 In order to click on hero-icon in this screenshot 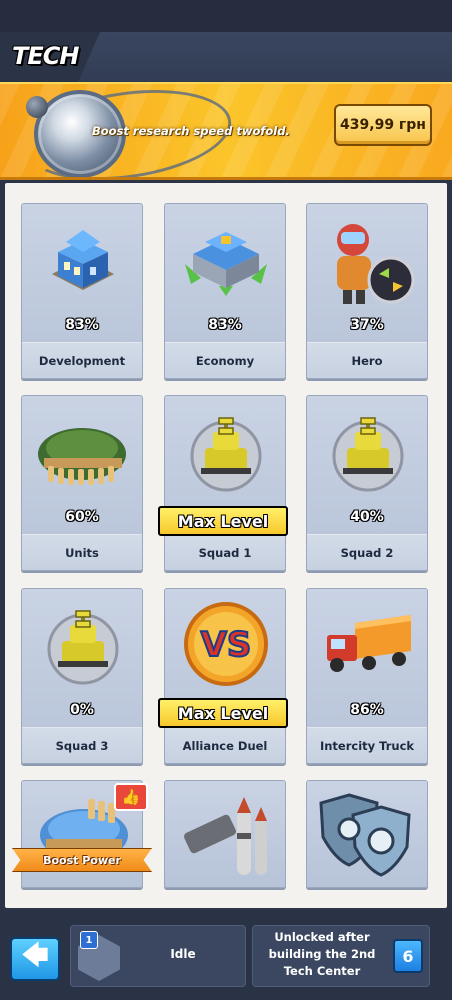, I will do `click(376, 264)`.